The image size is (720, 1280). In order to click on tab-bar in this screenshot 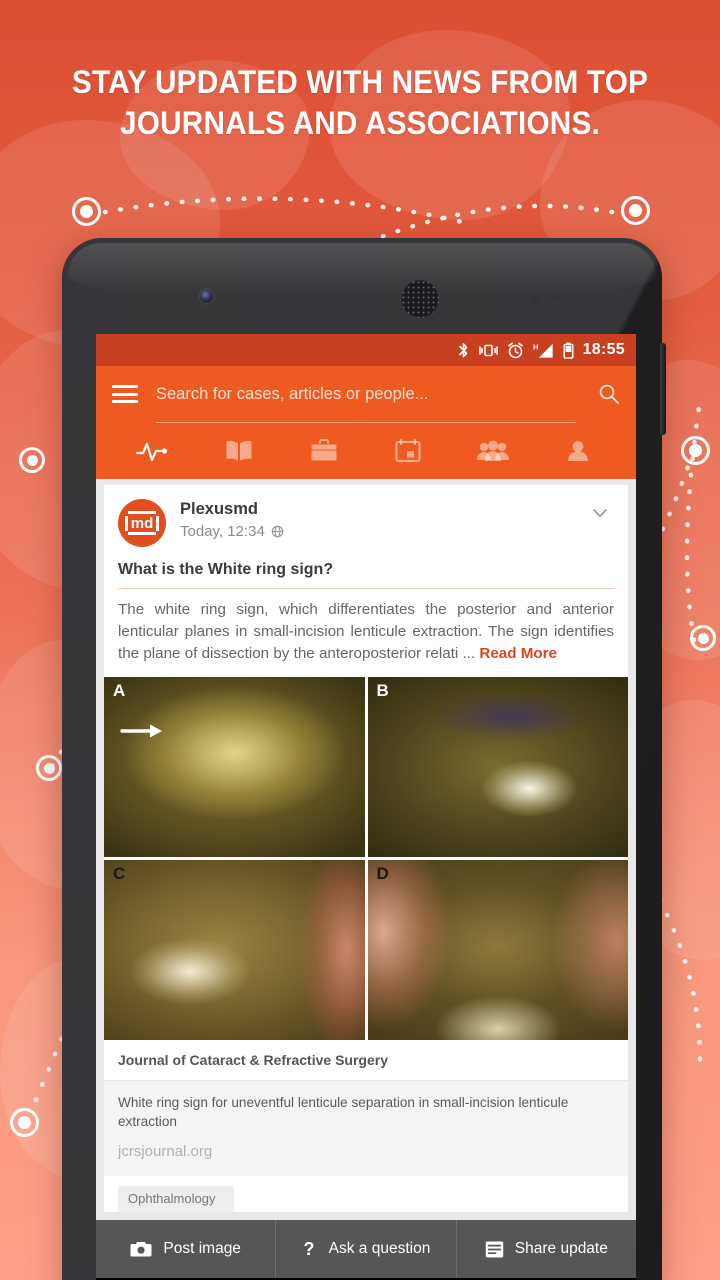, I will do `click(366, 451)`.